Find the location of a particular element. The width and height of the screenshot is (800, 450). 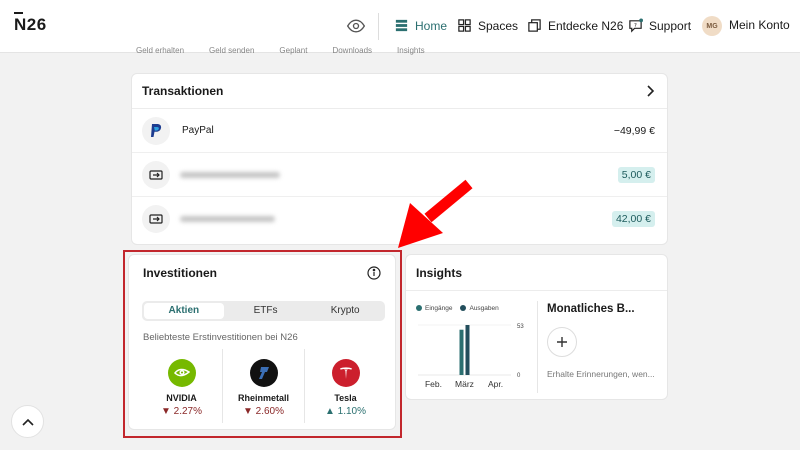

nvidia-logo-icon is located at coordinates (181, 373).